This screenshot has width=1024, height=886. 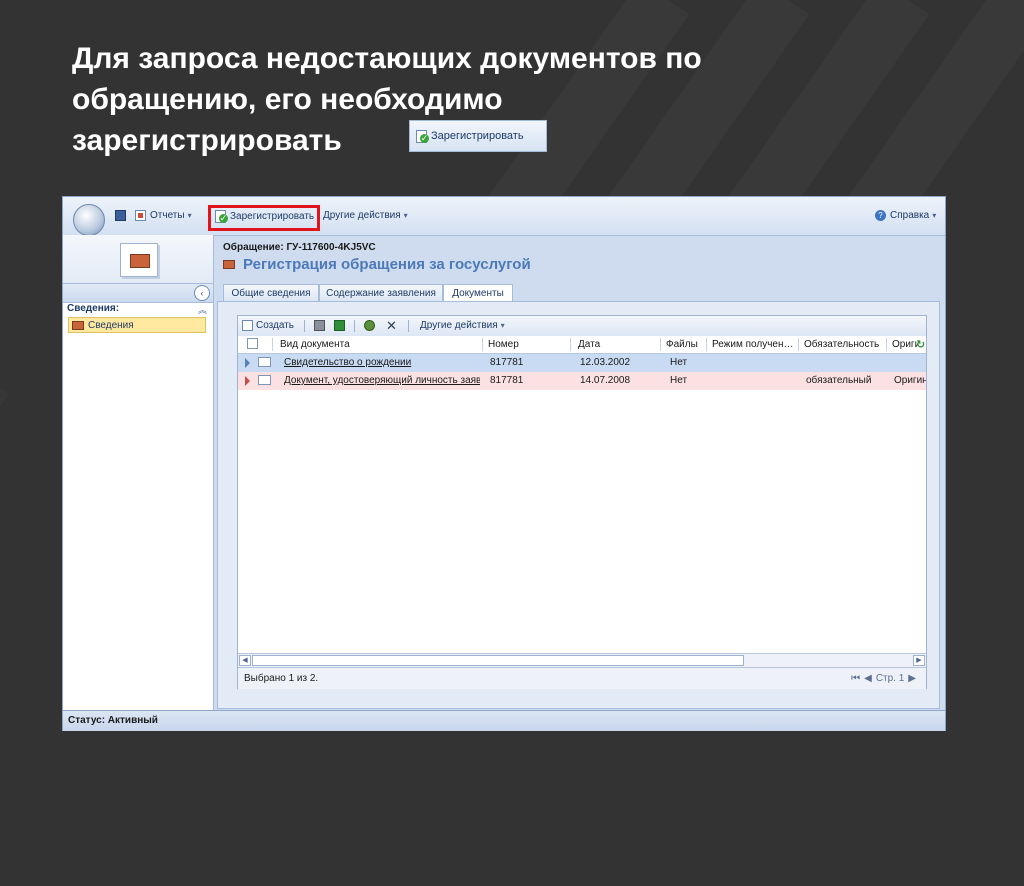 I want to click on collapse-up-icon: ︽, so click(x=202, y=309).